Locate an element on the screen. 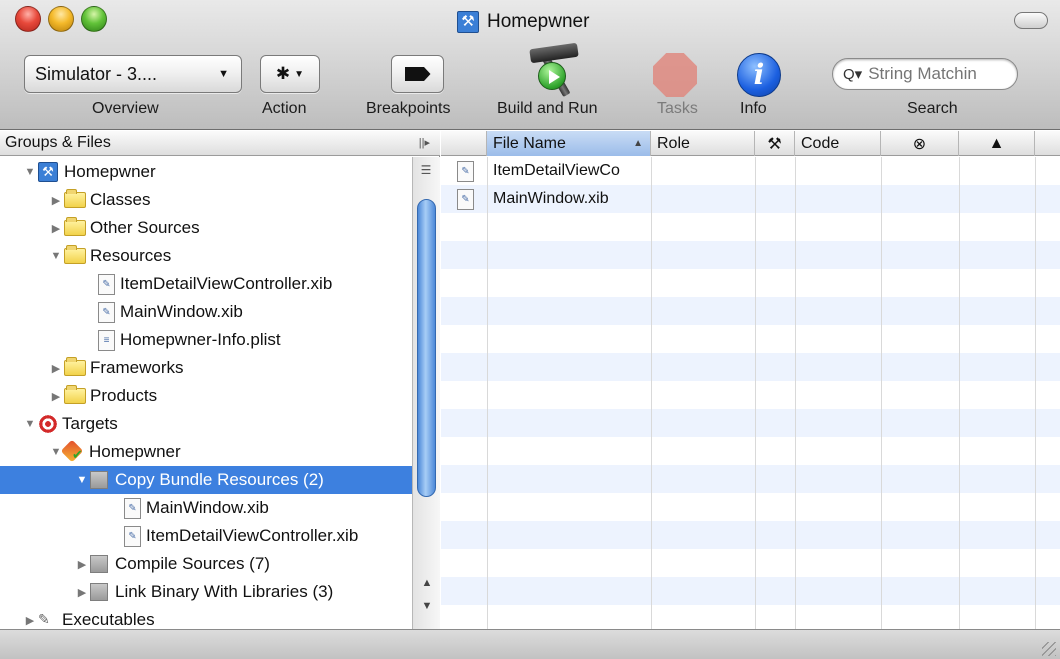 This screenshot has height=659, width=1060. build-and-run-button is located at coordinates (554, 71).